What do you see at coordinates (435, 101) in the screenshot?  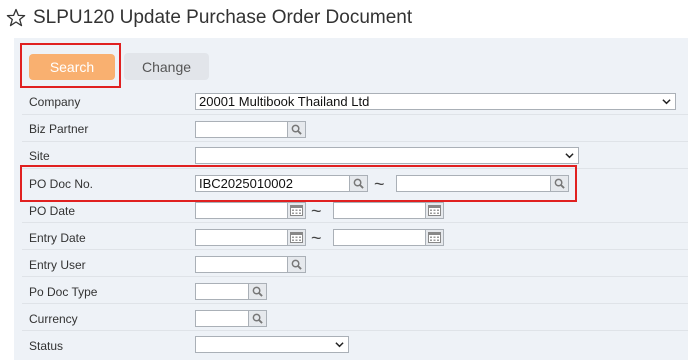 I see `company-select: 20001 Multibook Thailand Ltd` at bounding box center [435, 101].